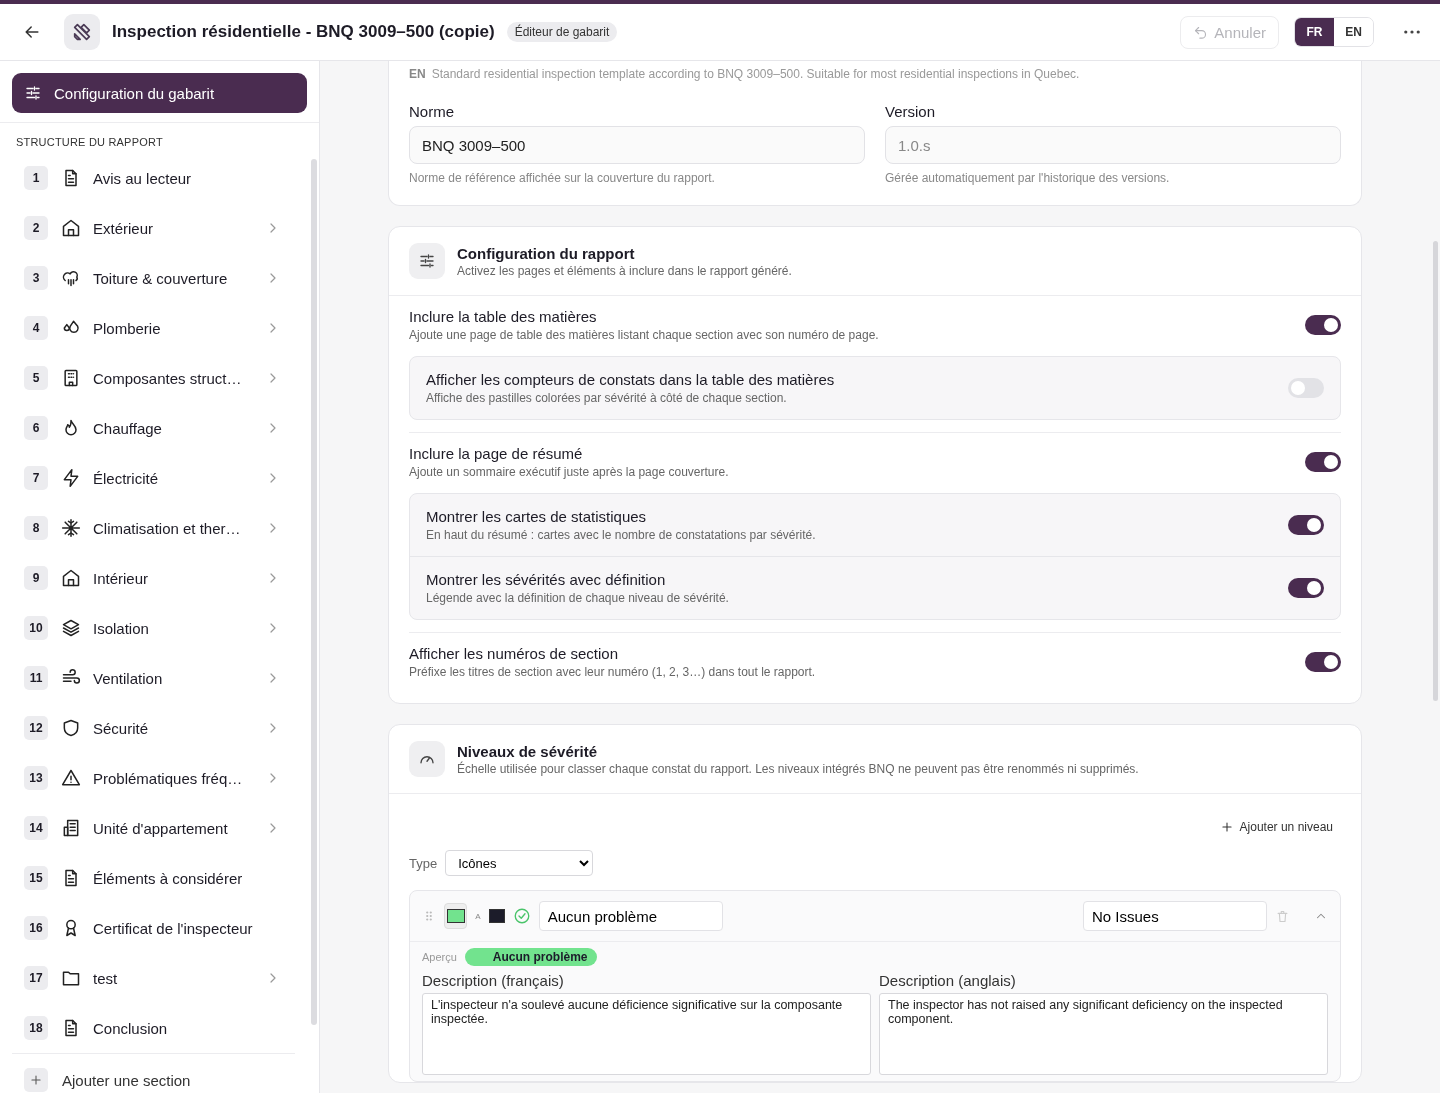 This screenshot has width=1440, height=1093. Describe the element at coordinates (496, 453) in the screenshot. I see `option-label: Inclure la page de résumé` at that location.